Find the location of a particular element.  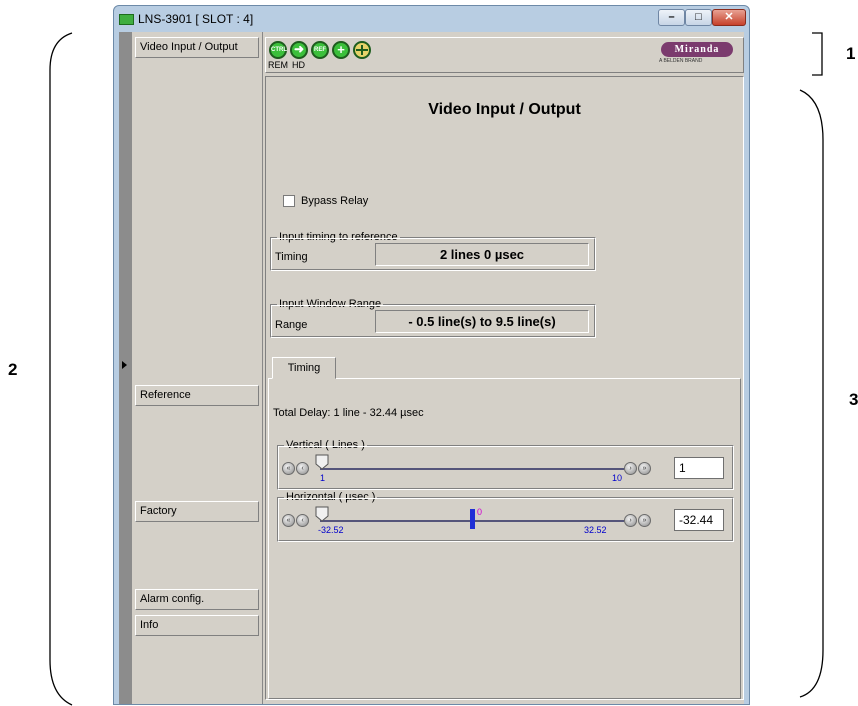

rem-label: REM is located at coordinates (278, 65).